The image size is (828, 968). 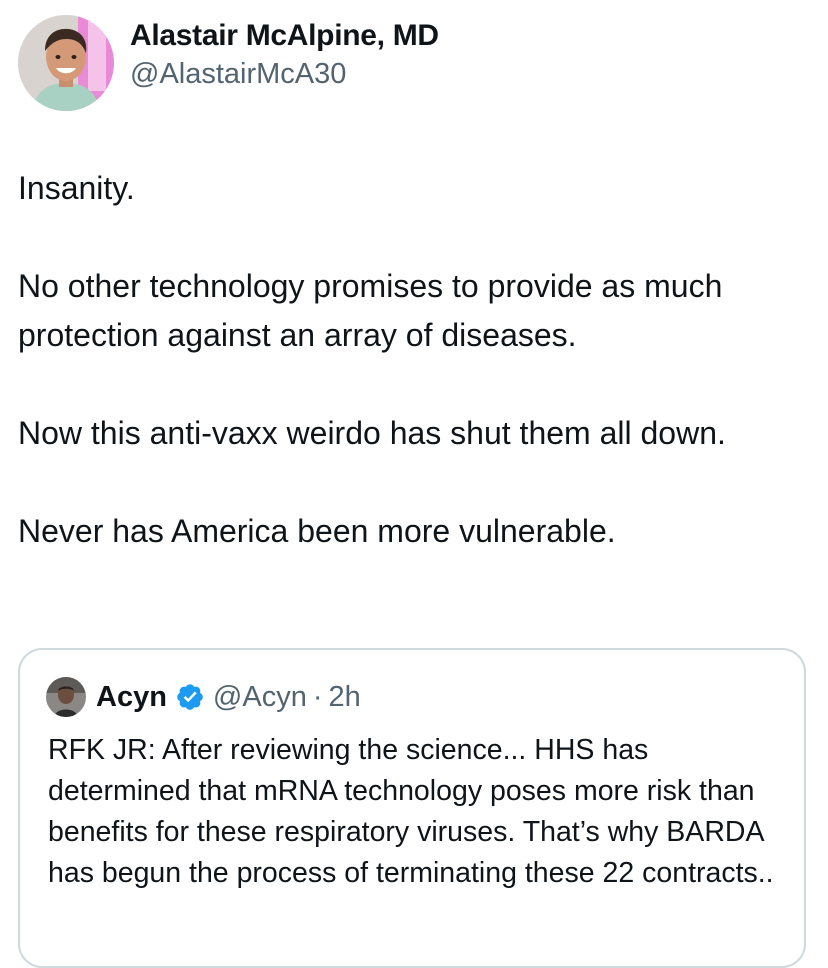 I want to click on quoted-tweet-header: Acyn @Acyn · 2h, so click(x=203, y=697).